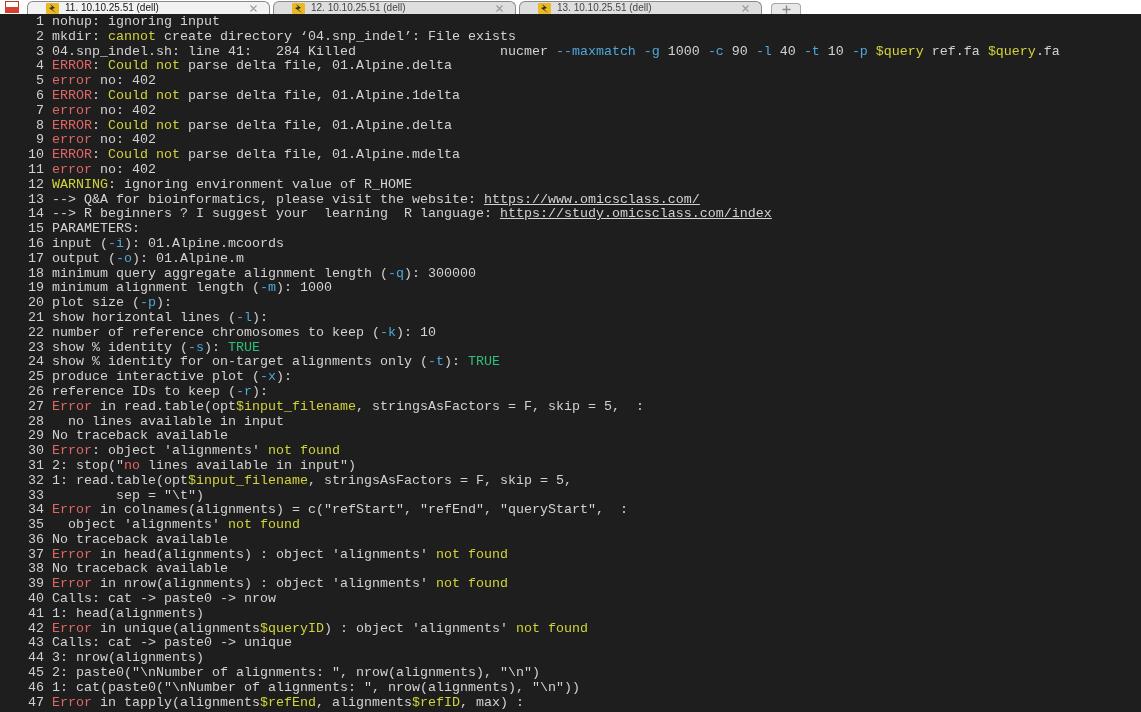 Image resolution: width=1141 pixels, height=712 pixels. What do you see at coordinates (96, 229) in the screenshot?
I see `terminal-line: PARAMETERS:` at bounding box center [96, 229].